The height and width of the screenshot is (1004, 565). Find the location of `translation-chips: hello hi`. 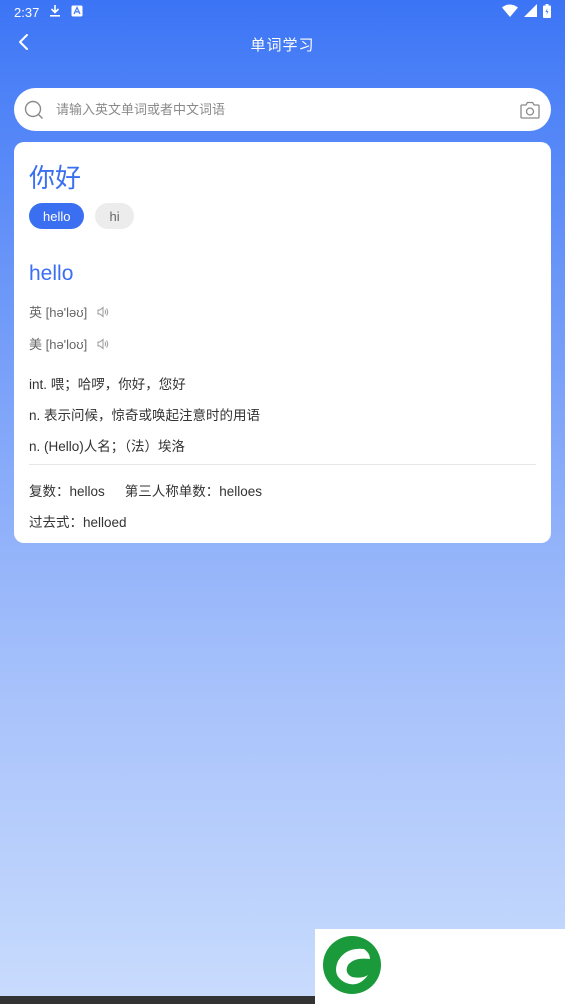

translation-chips: hello hi is located at coordinates (81, 216).